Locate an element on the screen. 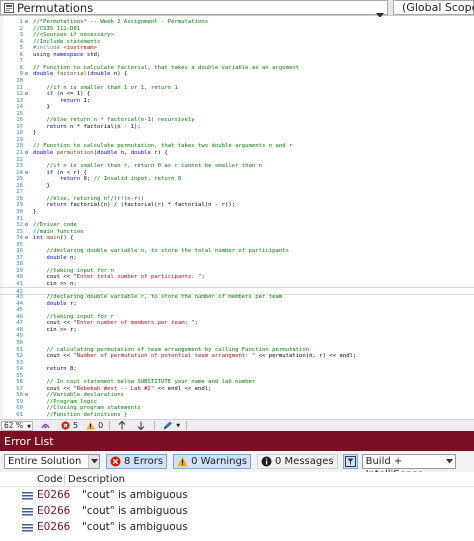  column-header-description: Description is located at coordinates (96, 479).